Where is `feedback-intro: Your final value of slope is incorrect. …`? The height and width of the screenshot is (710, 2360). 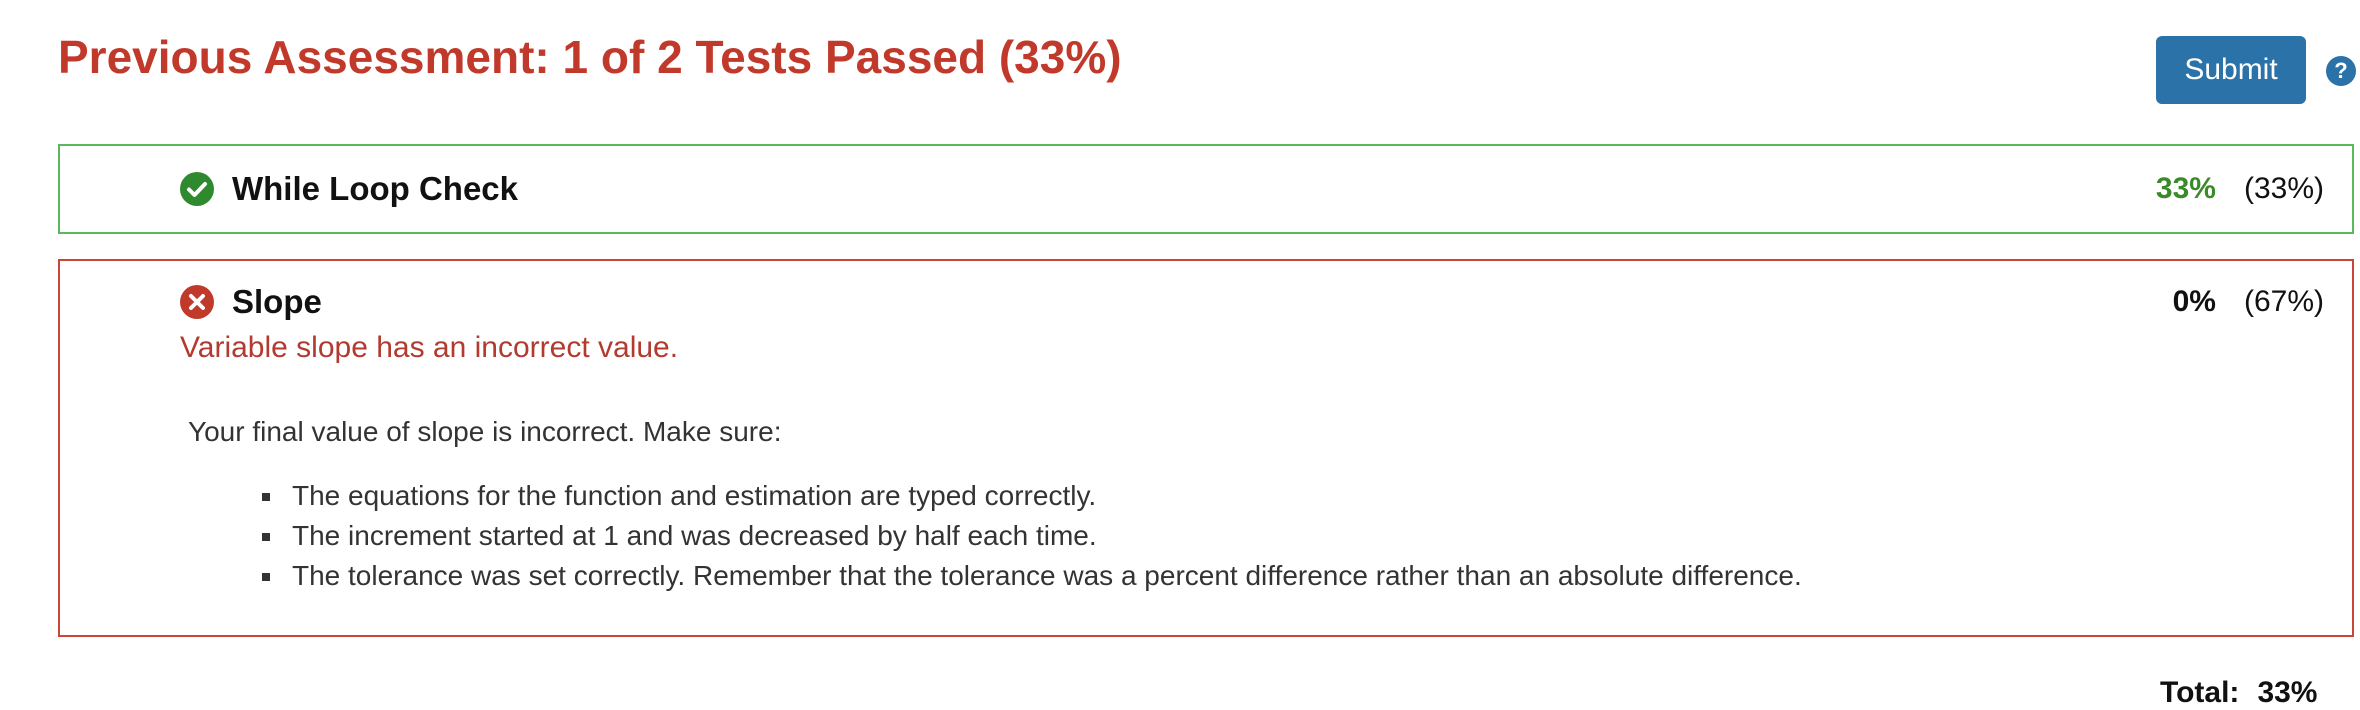 feedback-intro: Your final value of slope is incorrect. … is located at coordinates (485, 431).